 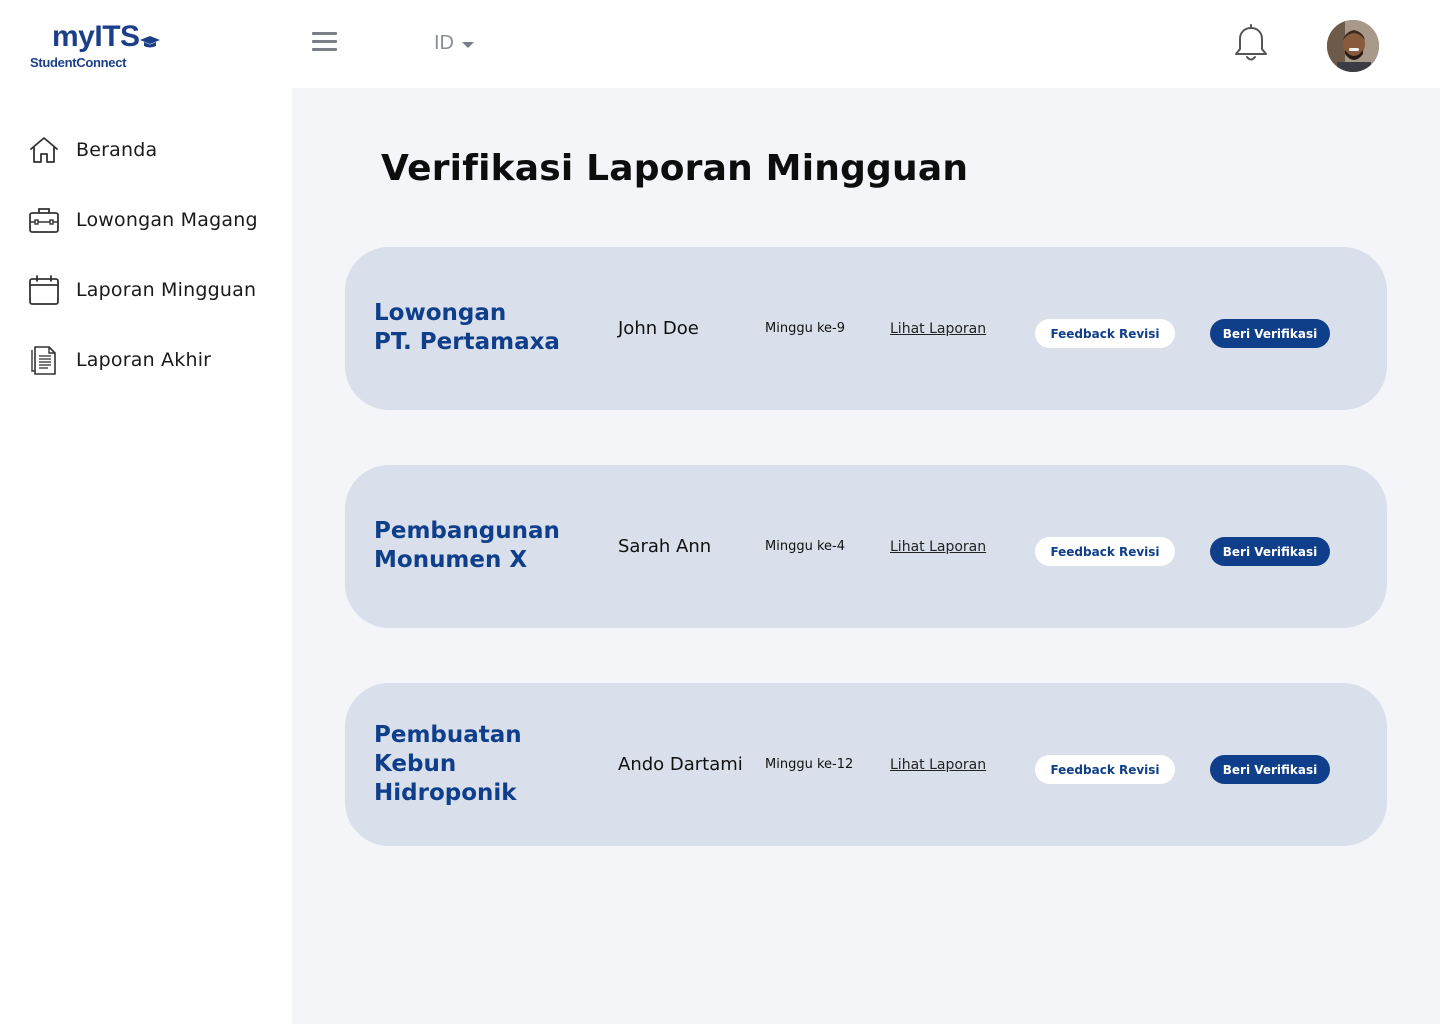 What do you see at coordinates (44, 150) in the screenshot?
I see `home-icon` at bounding box center [44, 150].